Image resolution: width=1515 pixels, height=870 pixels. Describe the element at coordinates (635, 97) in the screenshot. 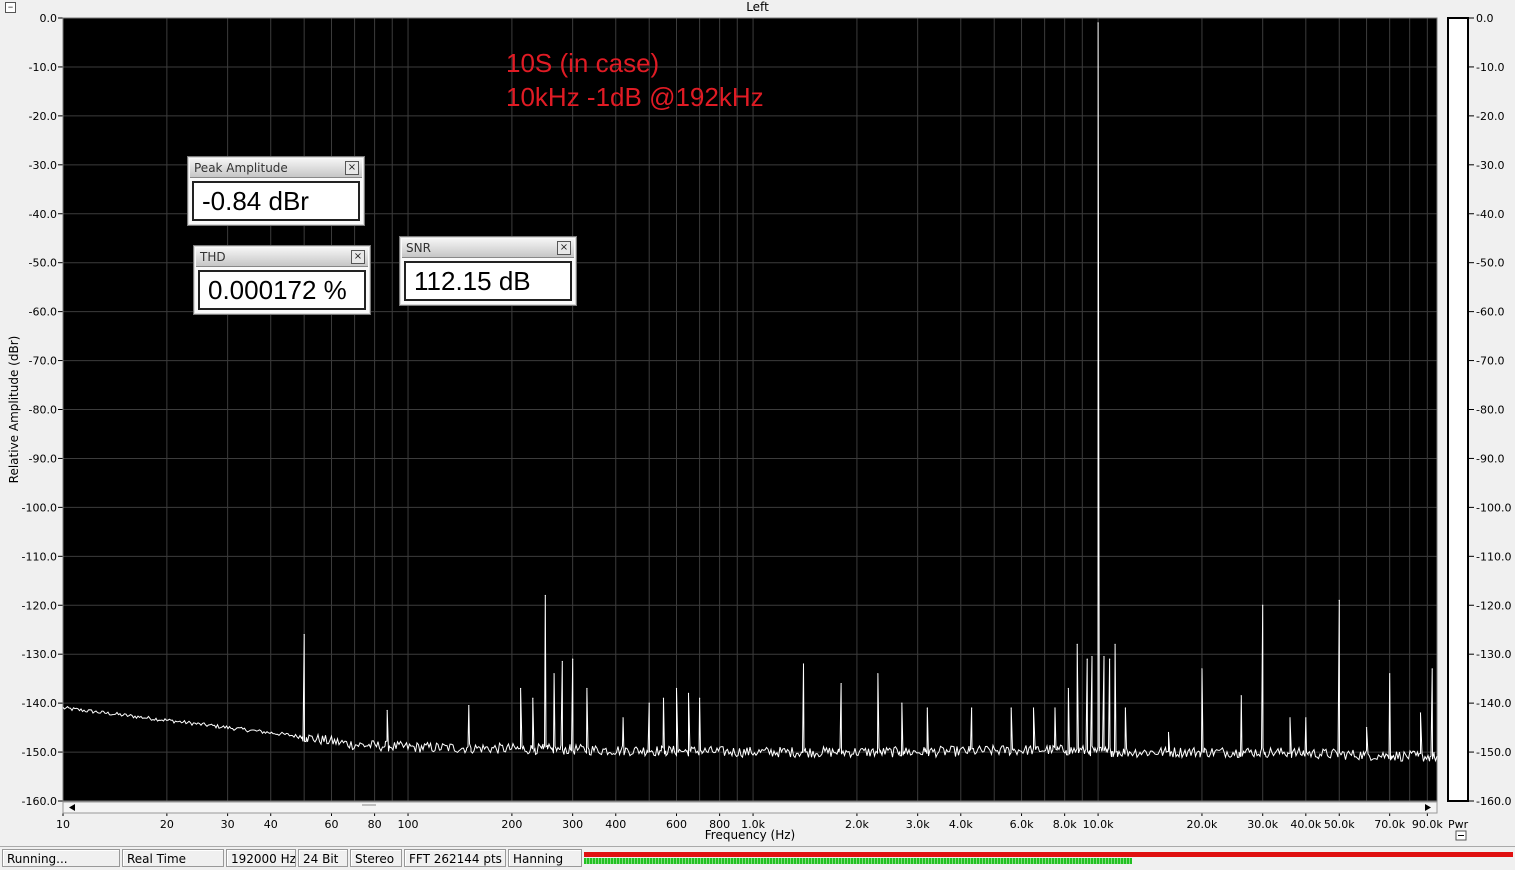

I see `annotation-text: 10kHz -1dB @192kHz` at that location.